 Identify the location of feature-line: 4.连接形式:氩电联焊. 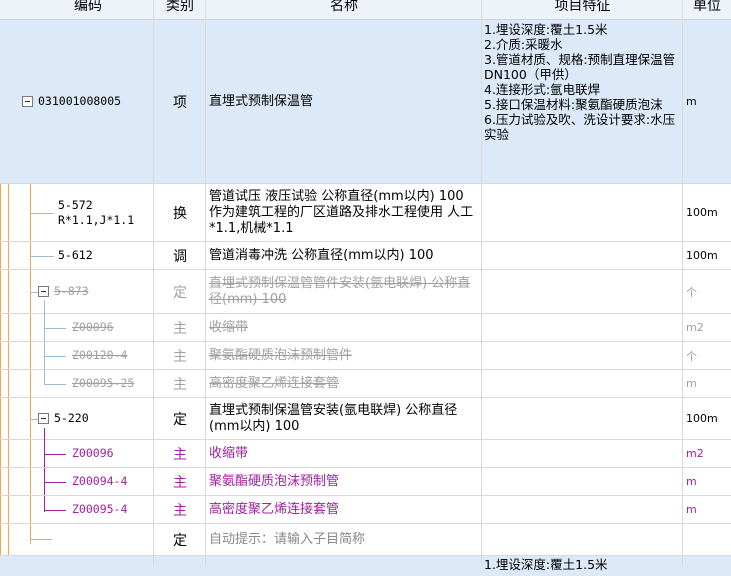
(542, 89).